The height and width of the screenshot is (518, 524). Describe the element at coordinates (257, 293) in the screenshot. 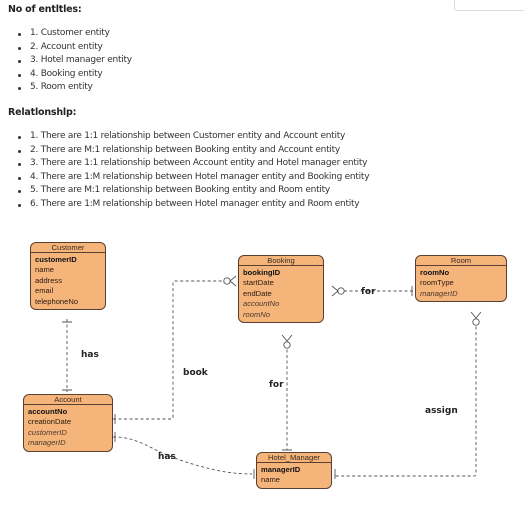

I see `attribute: endDate` at that location.